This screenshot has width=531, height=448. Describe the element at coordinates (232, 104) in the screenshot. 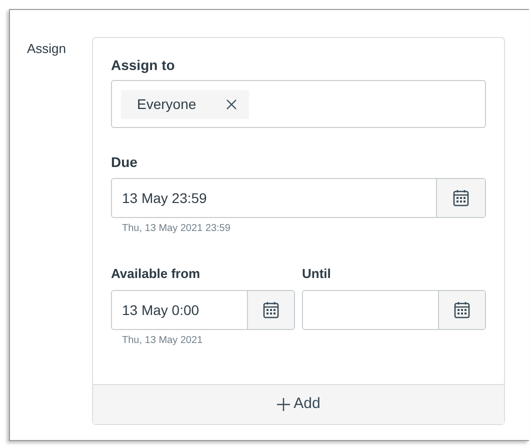

I see `close-icon` at that location.